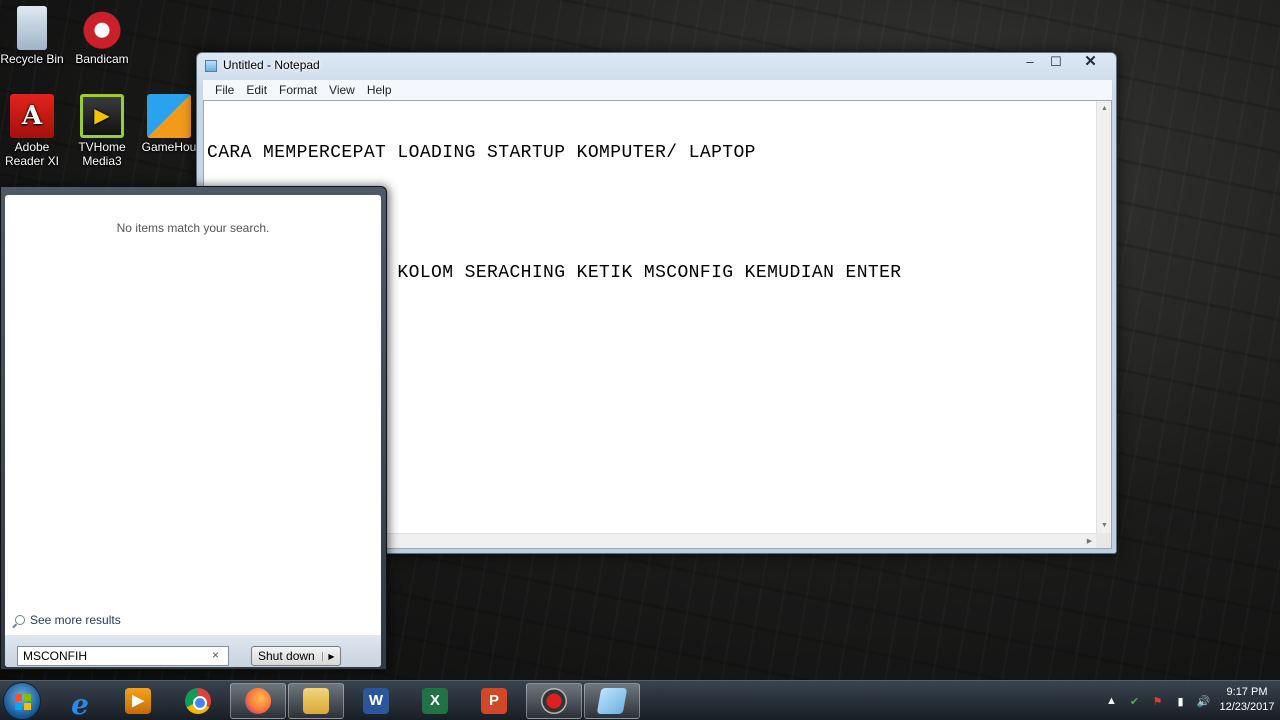 The image size is (1280, 720). What do you see at coordinates (1090, 62) in the screenshot?
I see `close-button: ✕` at bounding box center [1090, 62].